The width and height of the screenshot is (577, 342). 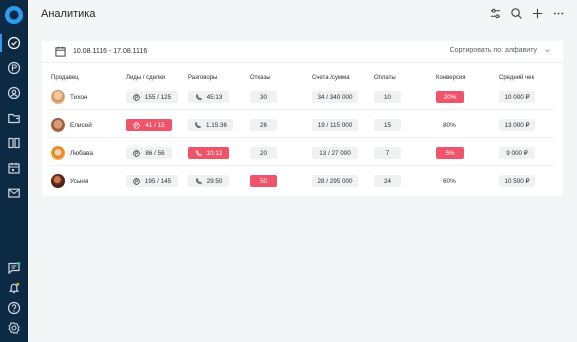 What do you see at coordinates (335, 181) in the screenshot?
I see `invoices-chip: 28 / 295 000` at bounding box center [335, 181].